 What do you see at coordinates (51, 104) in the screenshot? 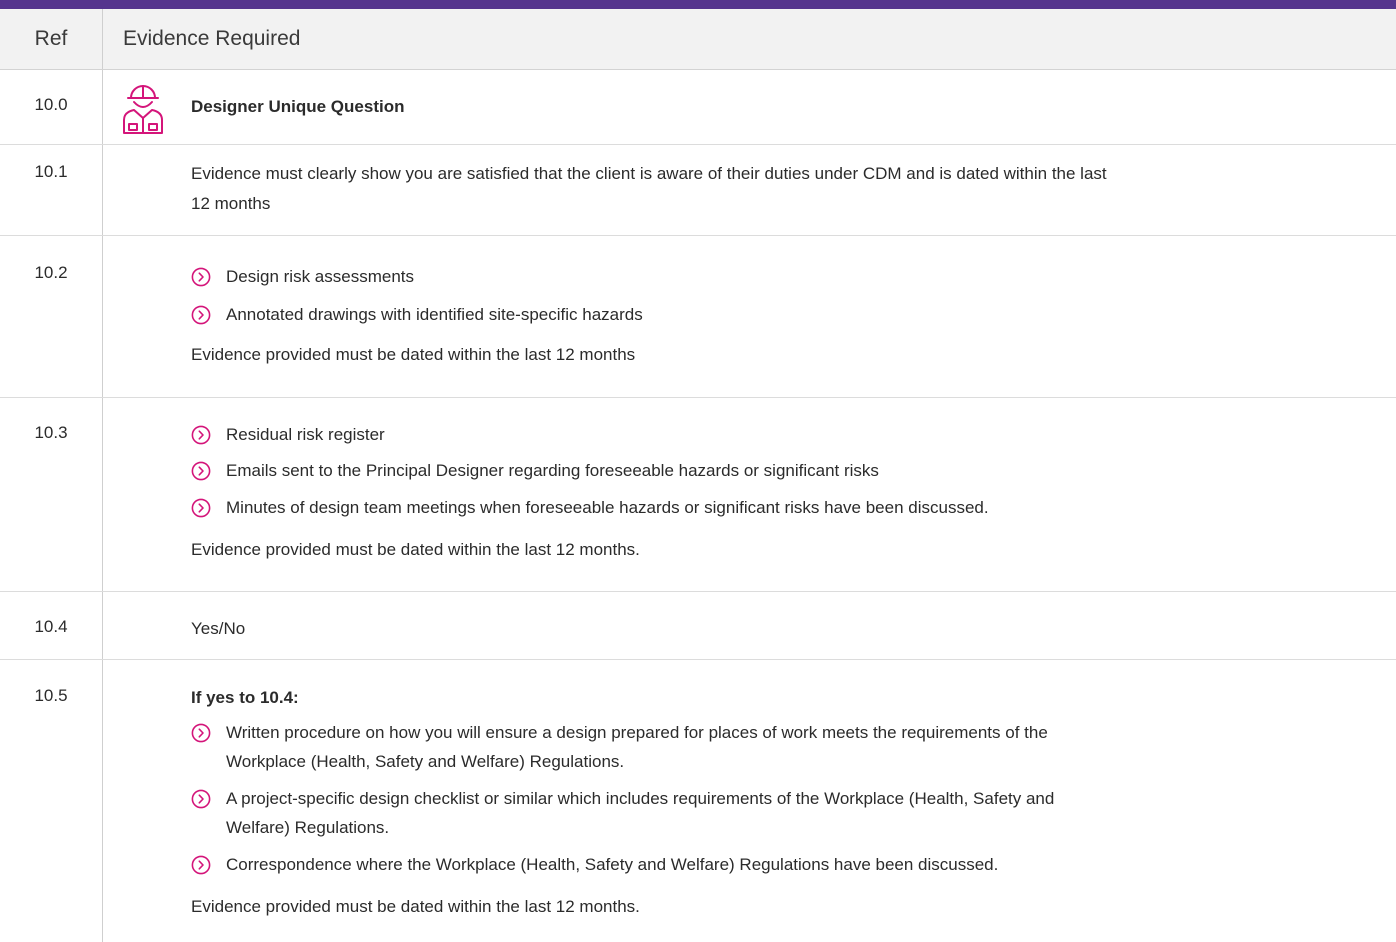
I see `row-ref-10-0: 10.0` at bounding box center [51, 104].